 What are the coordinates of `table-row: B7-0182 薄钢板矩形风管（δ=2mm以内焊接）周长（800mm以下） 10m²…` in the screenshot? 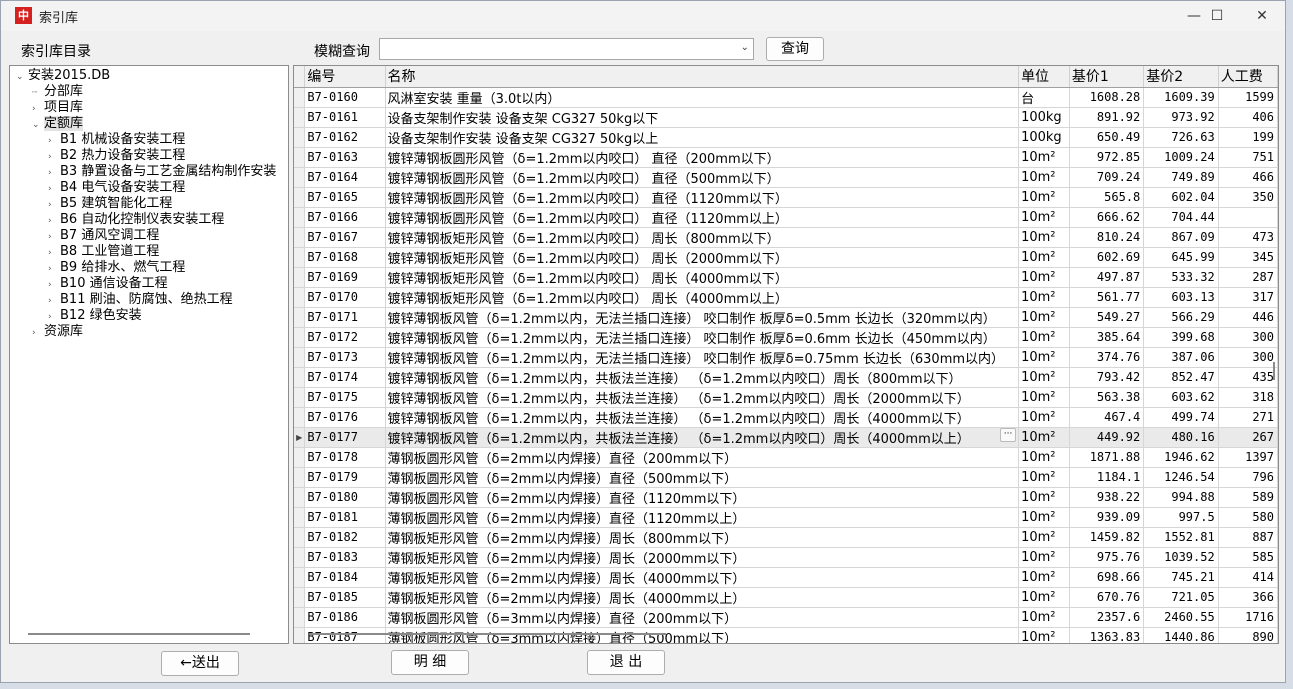 It's located at (786, 537).